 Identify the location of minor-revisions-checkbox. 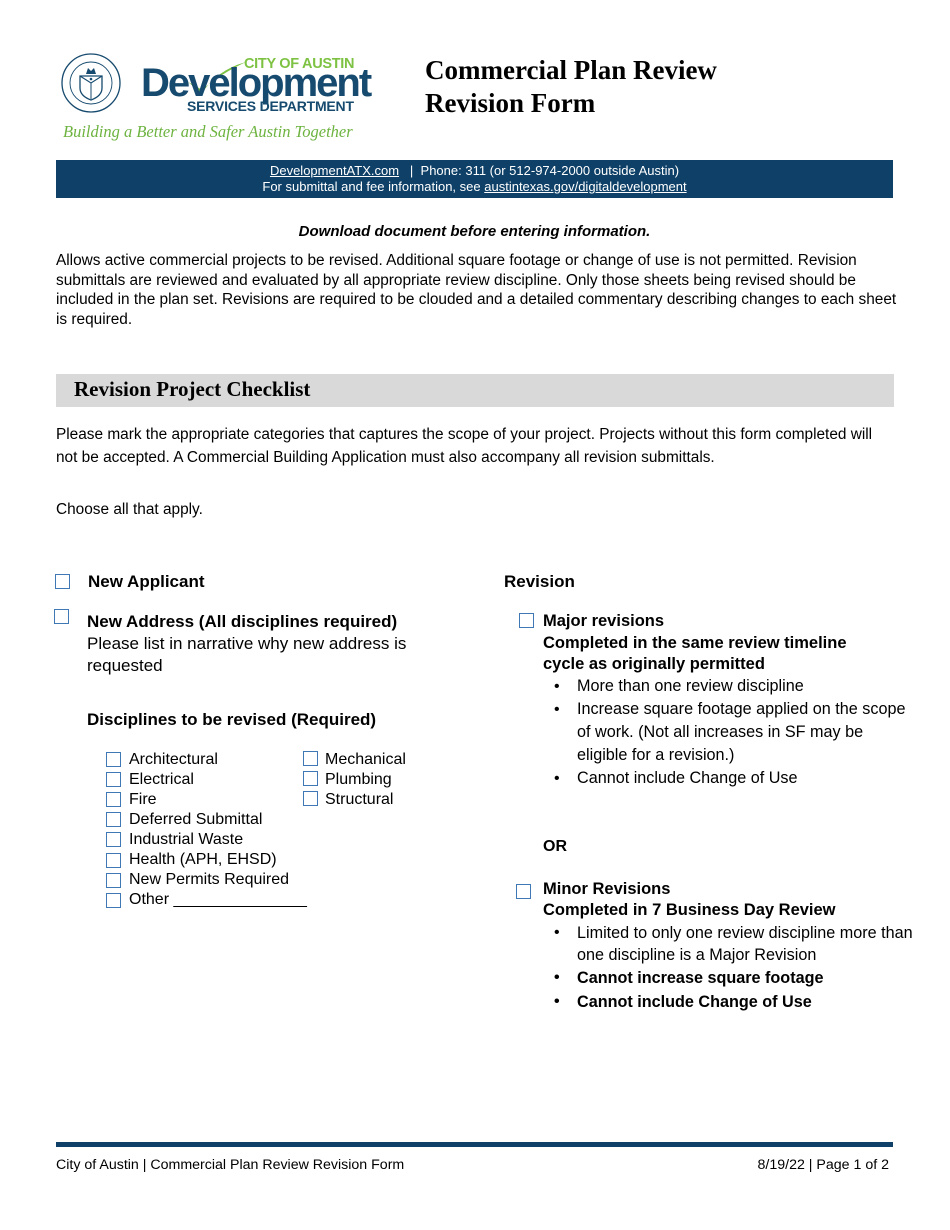
(523, 891).